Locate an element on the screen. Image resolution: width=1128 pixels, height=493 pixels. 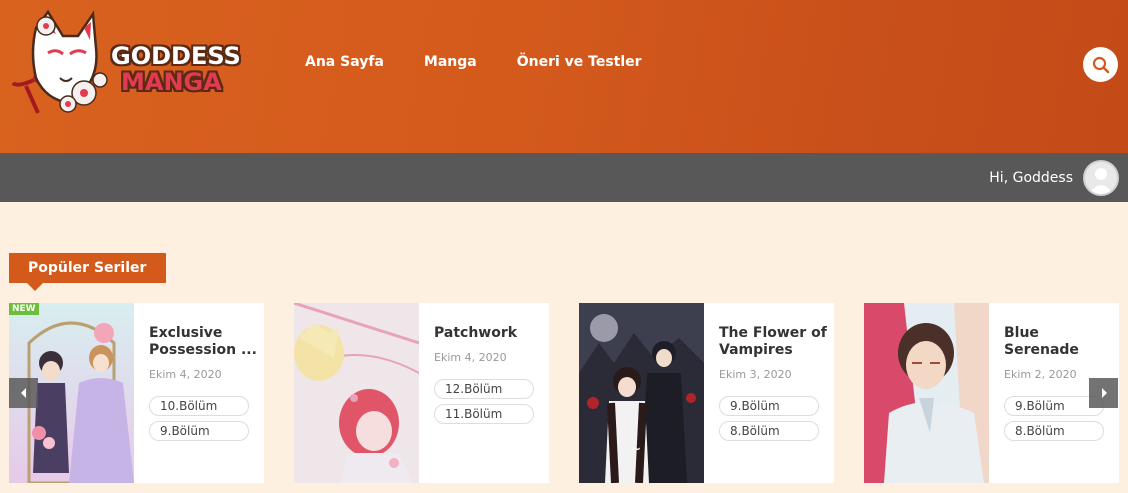
series-cover: ~ is located at coordinates (641, 393).